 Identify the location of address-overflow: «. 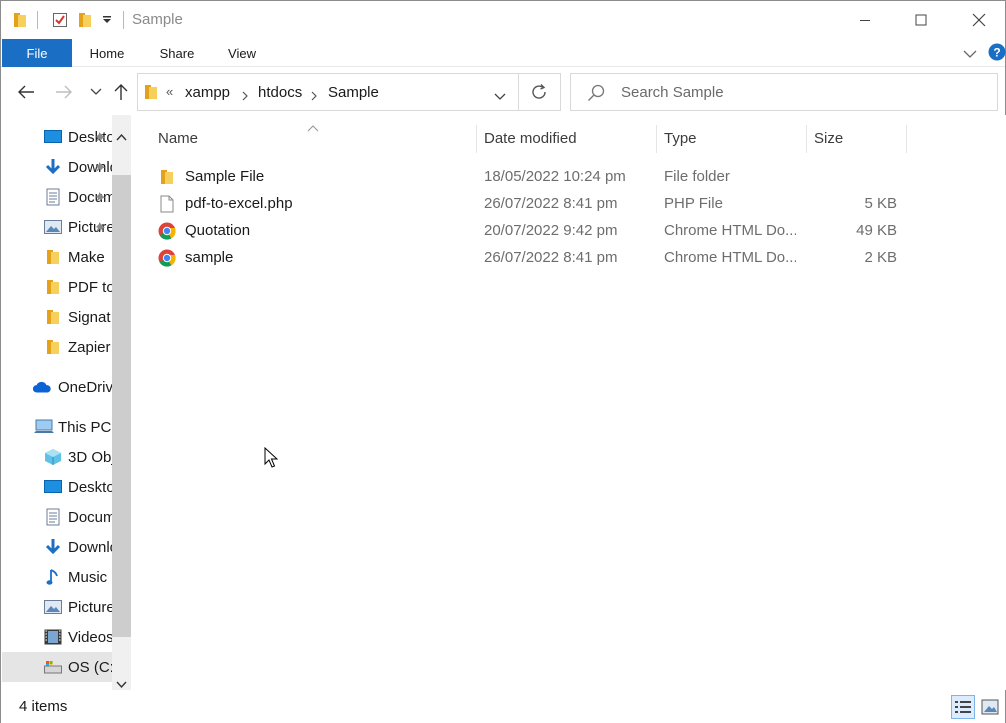
(169, 91).